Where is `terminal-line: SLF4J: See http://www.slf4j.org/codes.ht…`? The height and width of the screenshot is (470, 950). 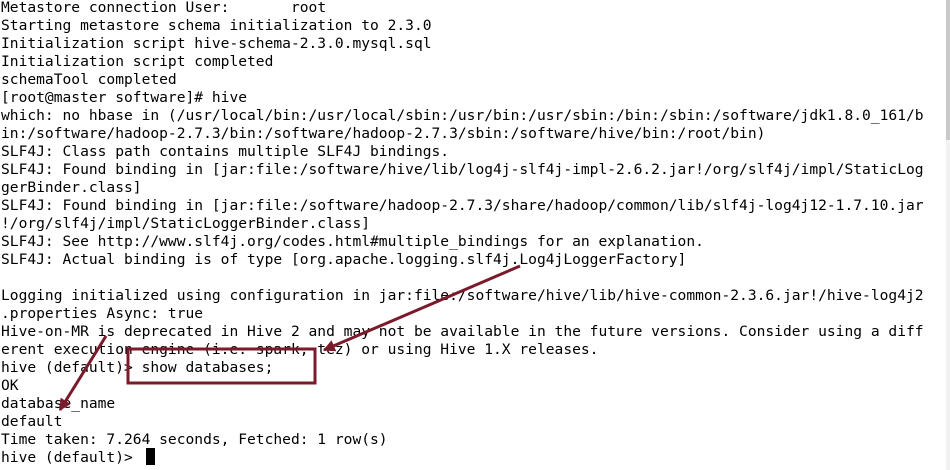
terminal-line: SLF4J: See http://www.slf4j.org/codes.ht… is located at coordinates (352, 241).